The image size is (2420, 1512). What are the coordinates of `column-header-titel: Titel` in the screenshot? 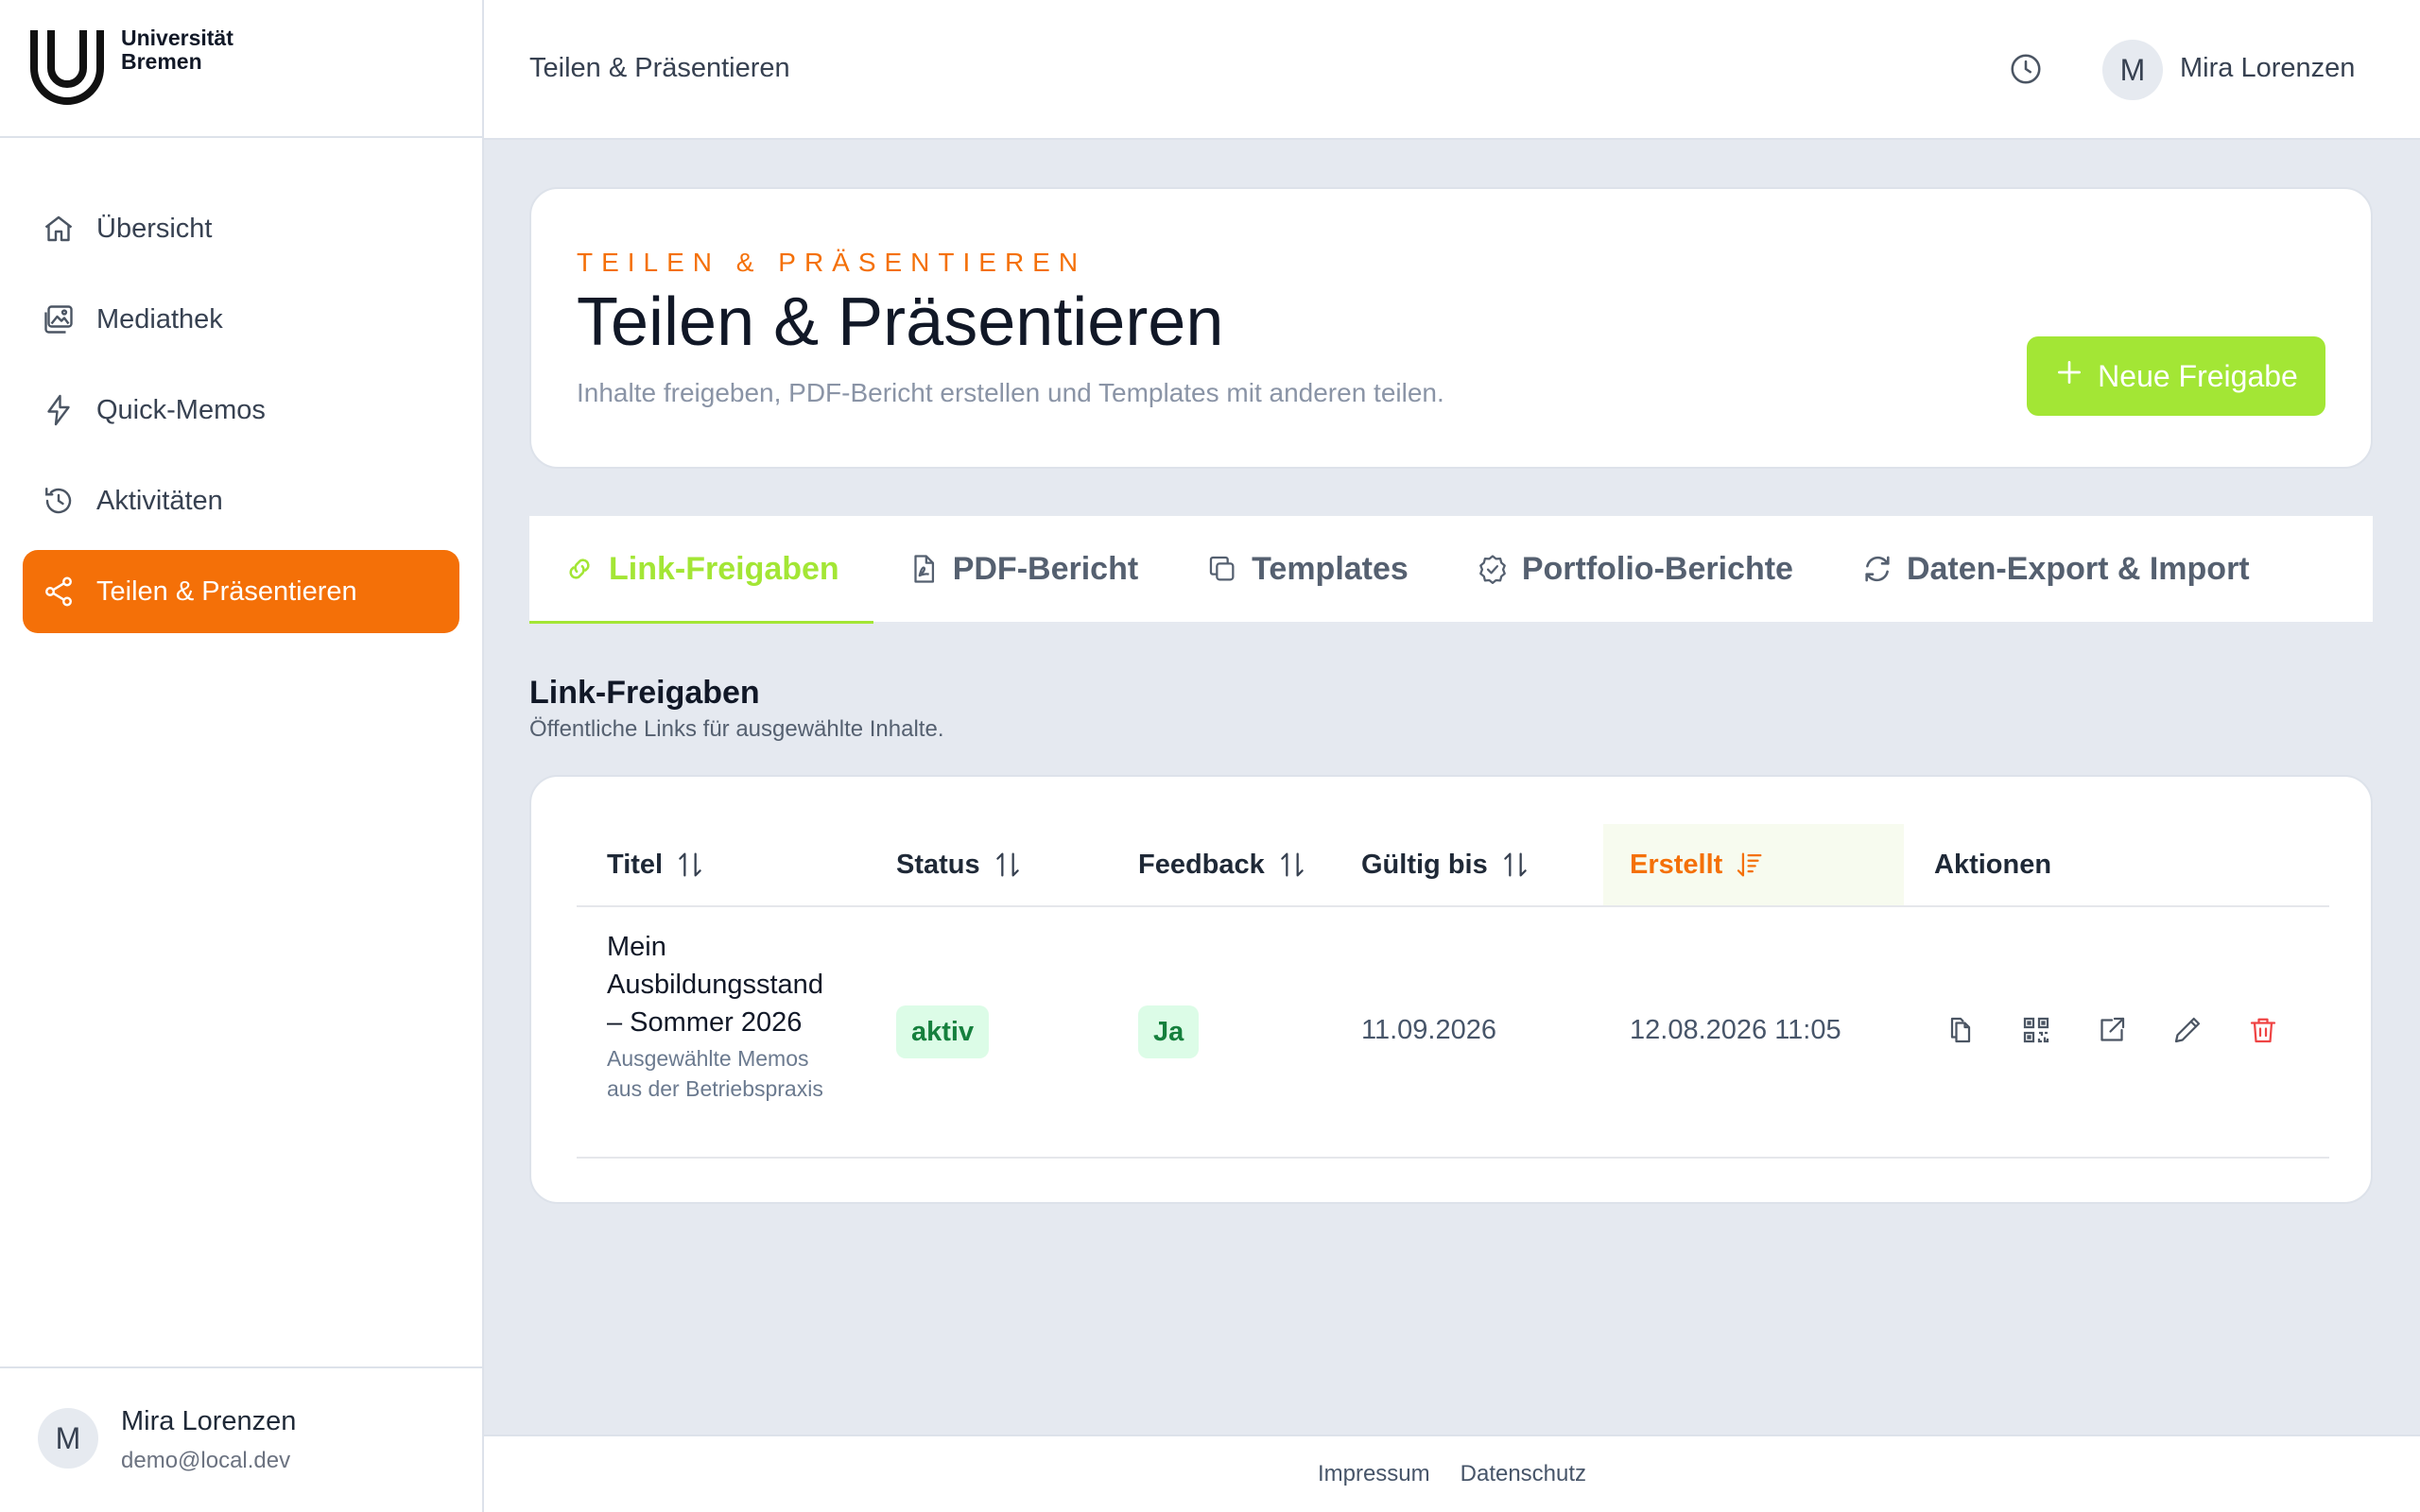 It's located at (721, 864).